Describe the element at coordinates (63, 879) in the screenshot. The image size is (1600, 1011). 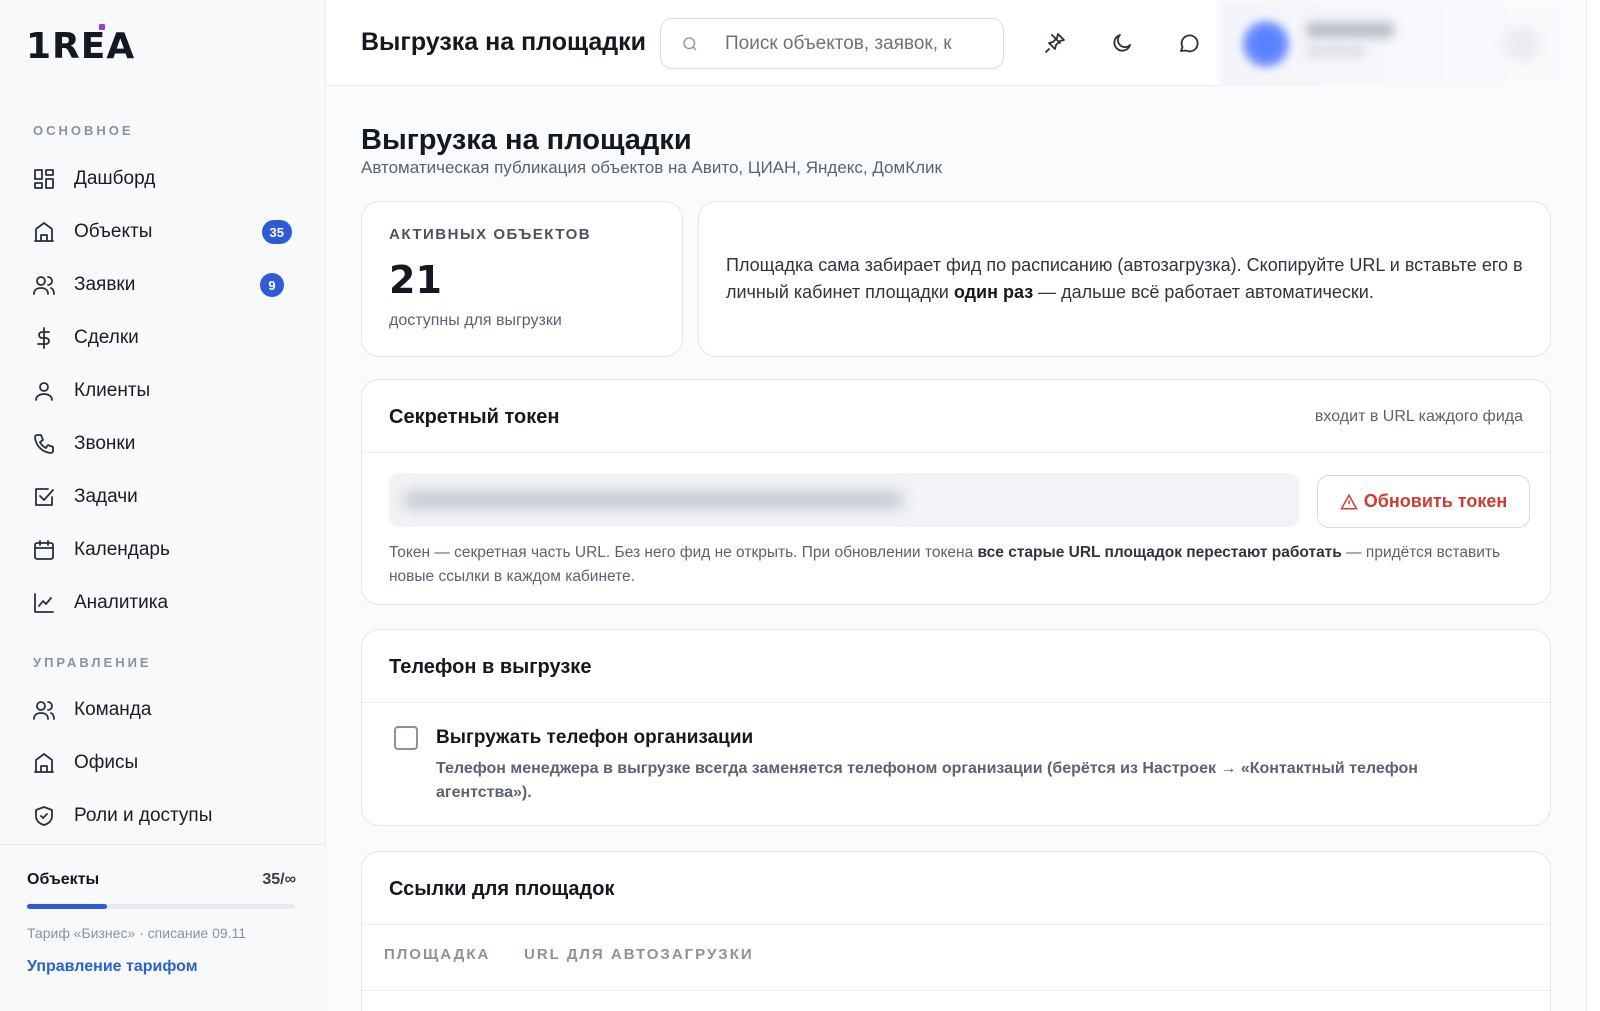
I see `plan-usage-title: Объекты` at that location.